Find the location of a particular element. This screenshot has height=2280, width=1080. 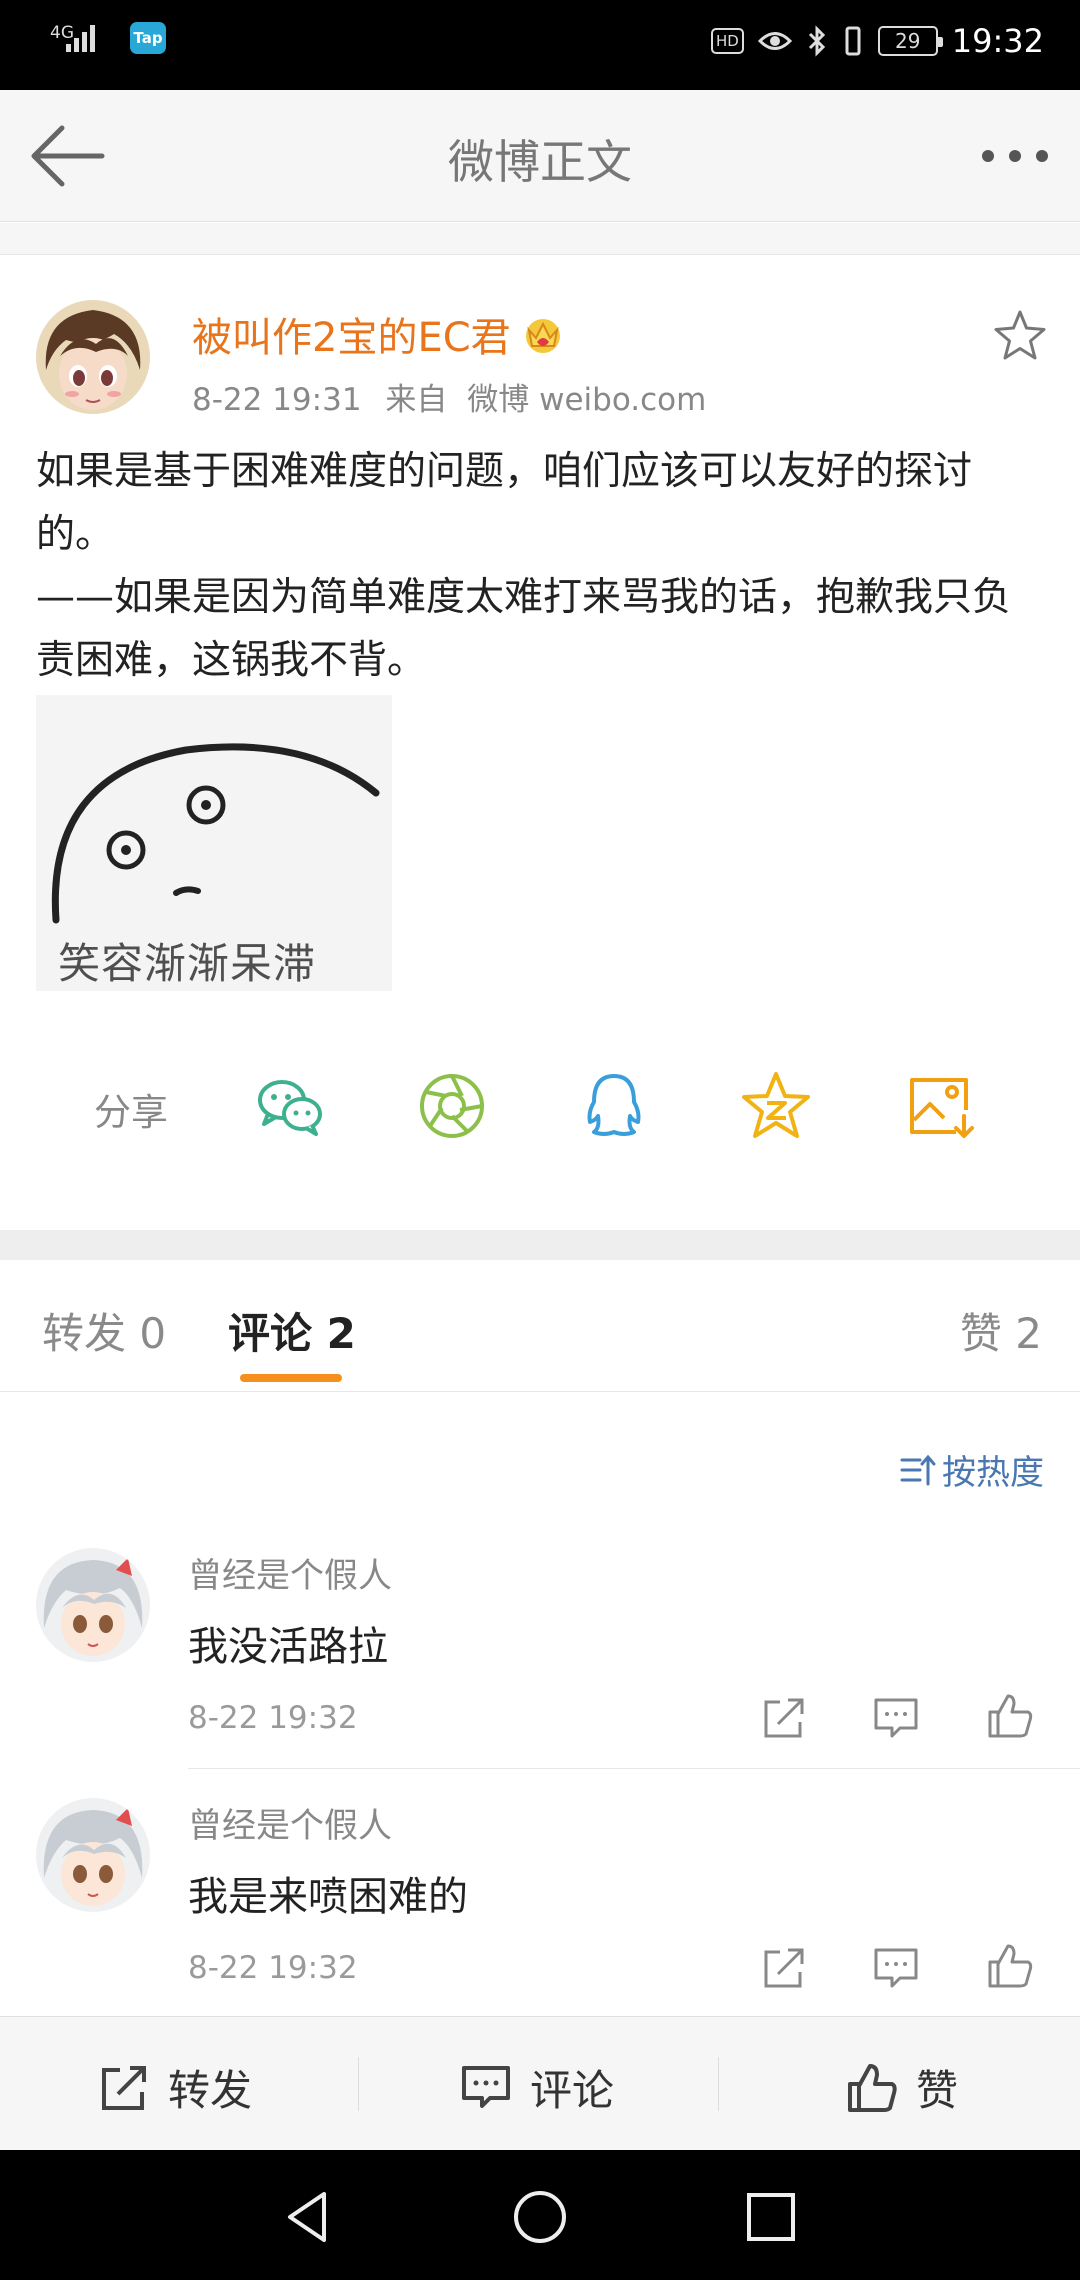

nav-recents-square-icon is located at coordinates (771, 2217).